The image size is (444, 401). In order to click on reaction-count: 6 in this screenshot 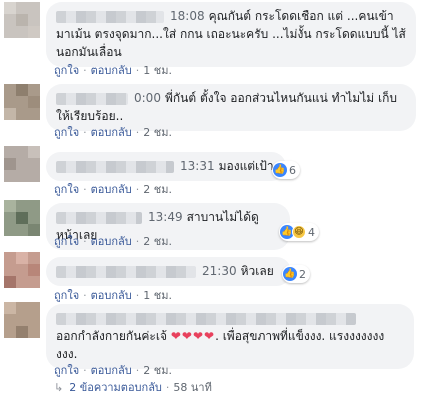, I will do `click(292, 170)`.